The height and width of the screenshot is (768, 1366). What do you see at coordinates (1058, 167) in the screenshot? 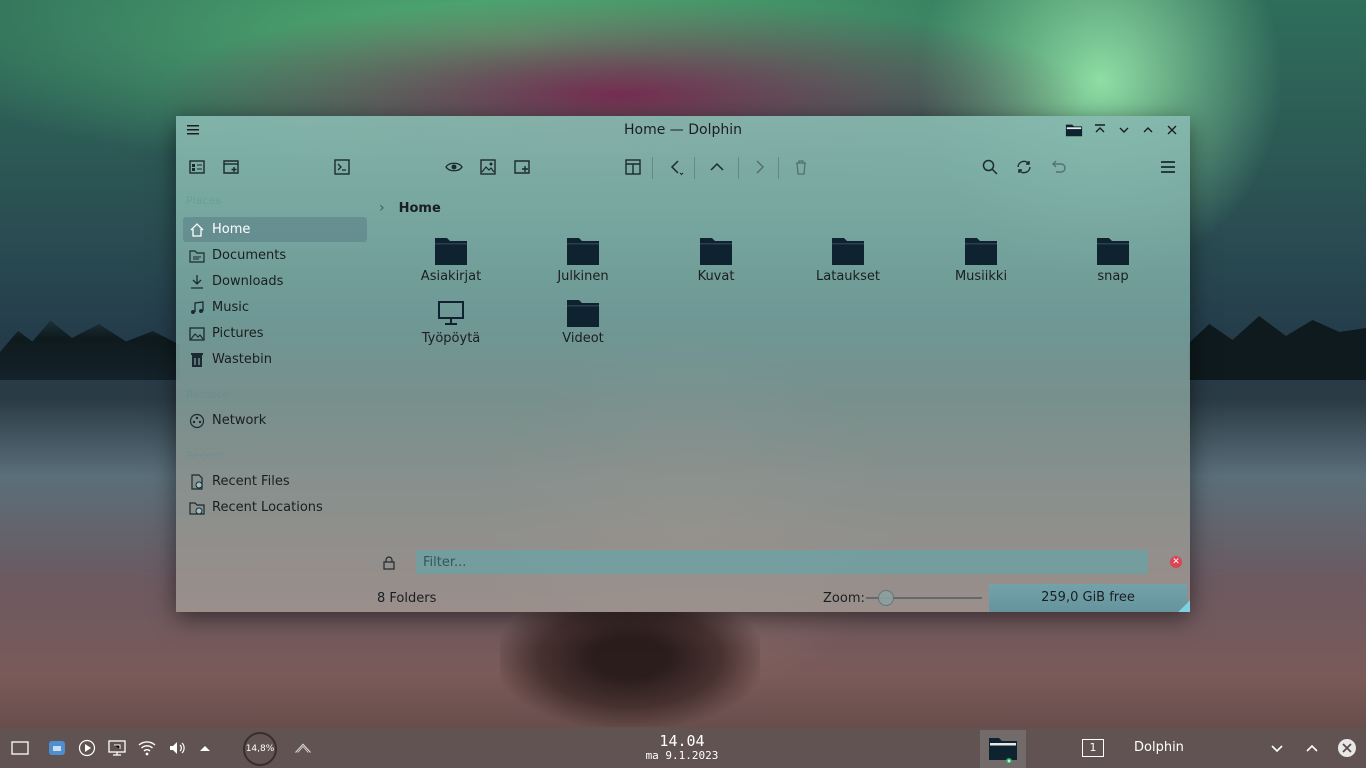
I see `undo-icon` at bounding box center [1058, 167].